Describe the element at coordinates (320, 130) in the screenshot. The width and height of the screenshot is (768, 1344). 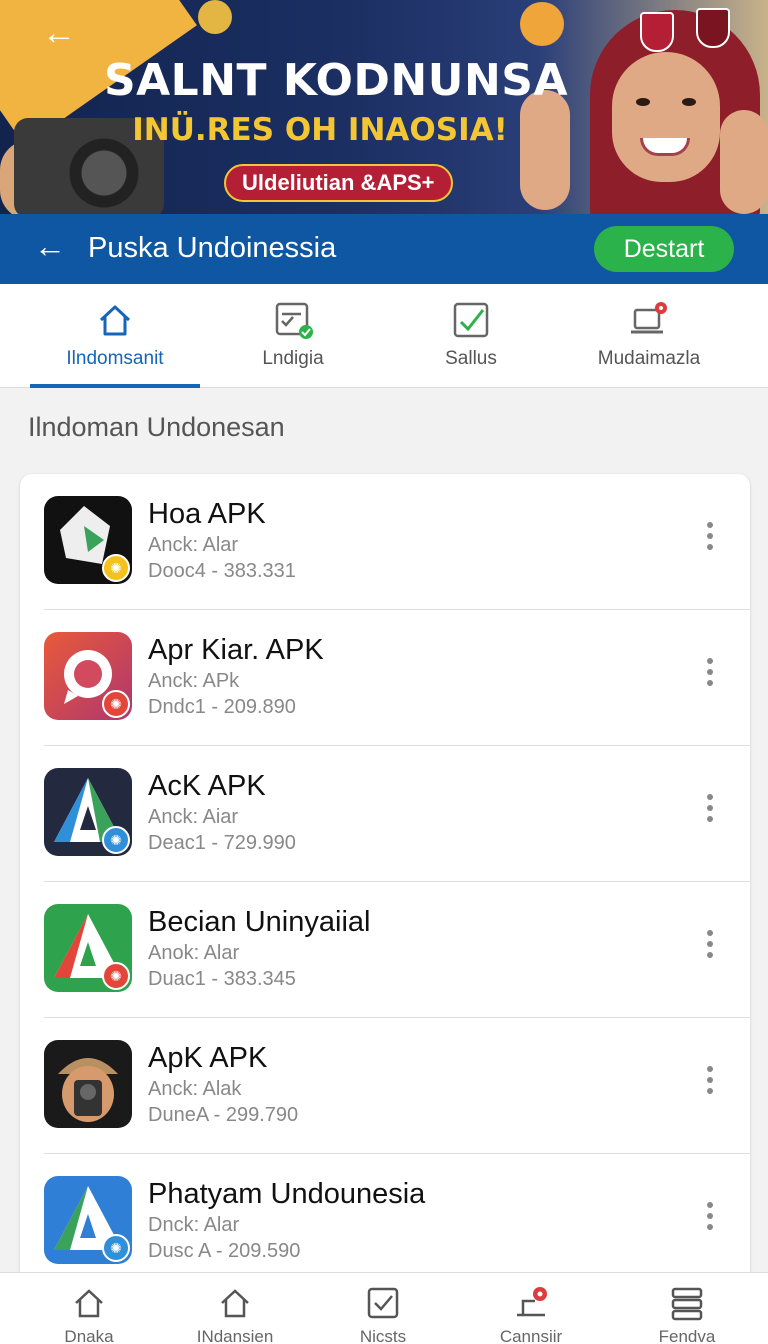
I see `banner-subtitle: INÜ.RES OH INAOSIA!` at that location.